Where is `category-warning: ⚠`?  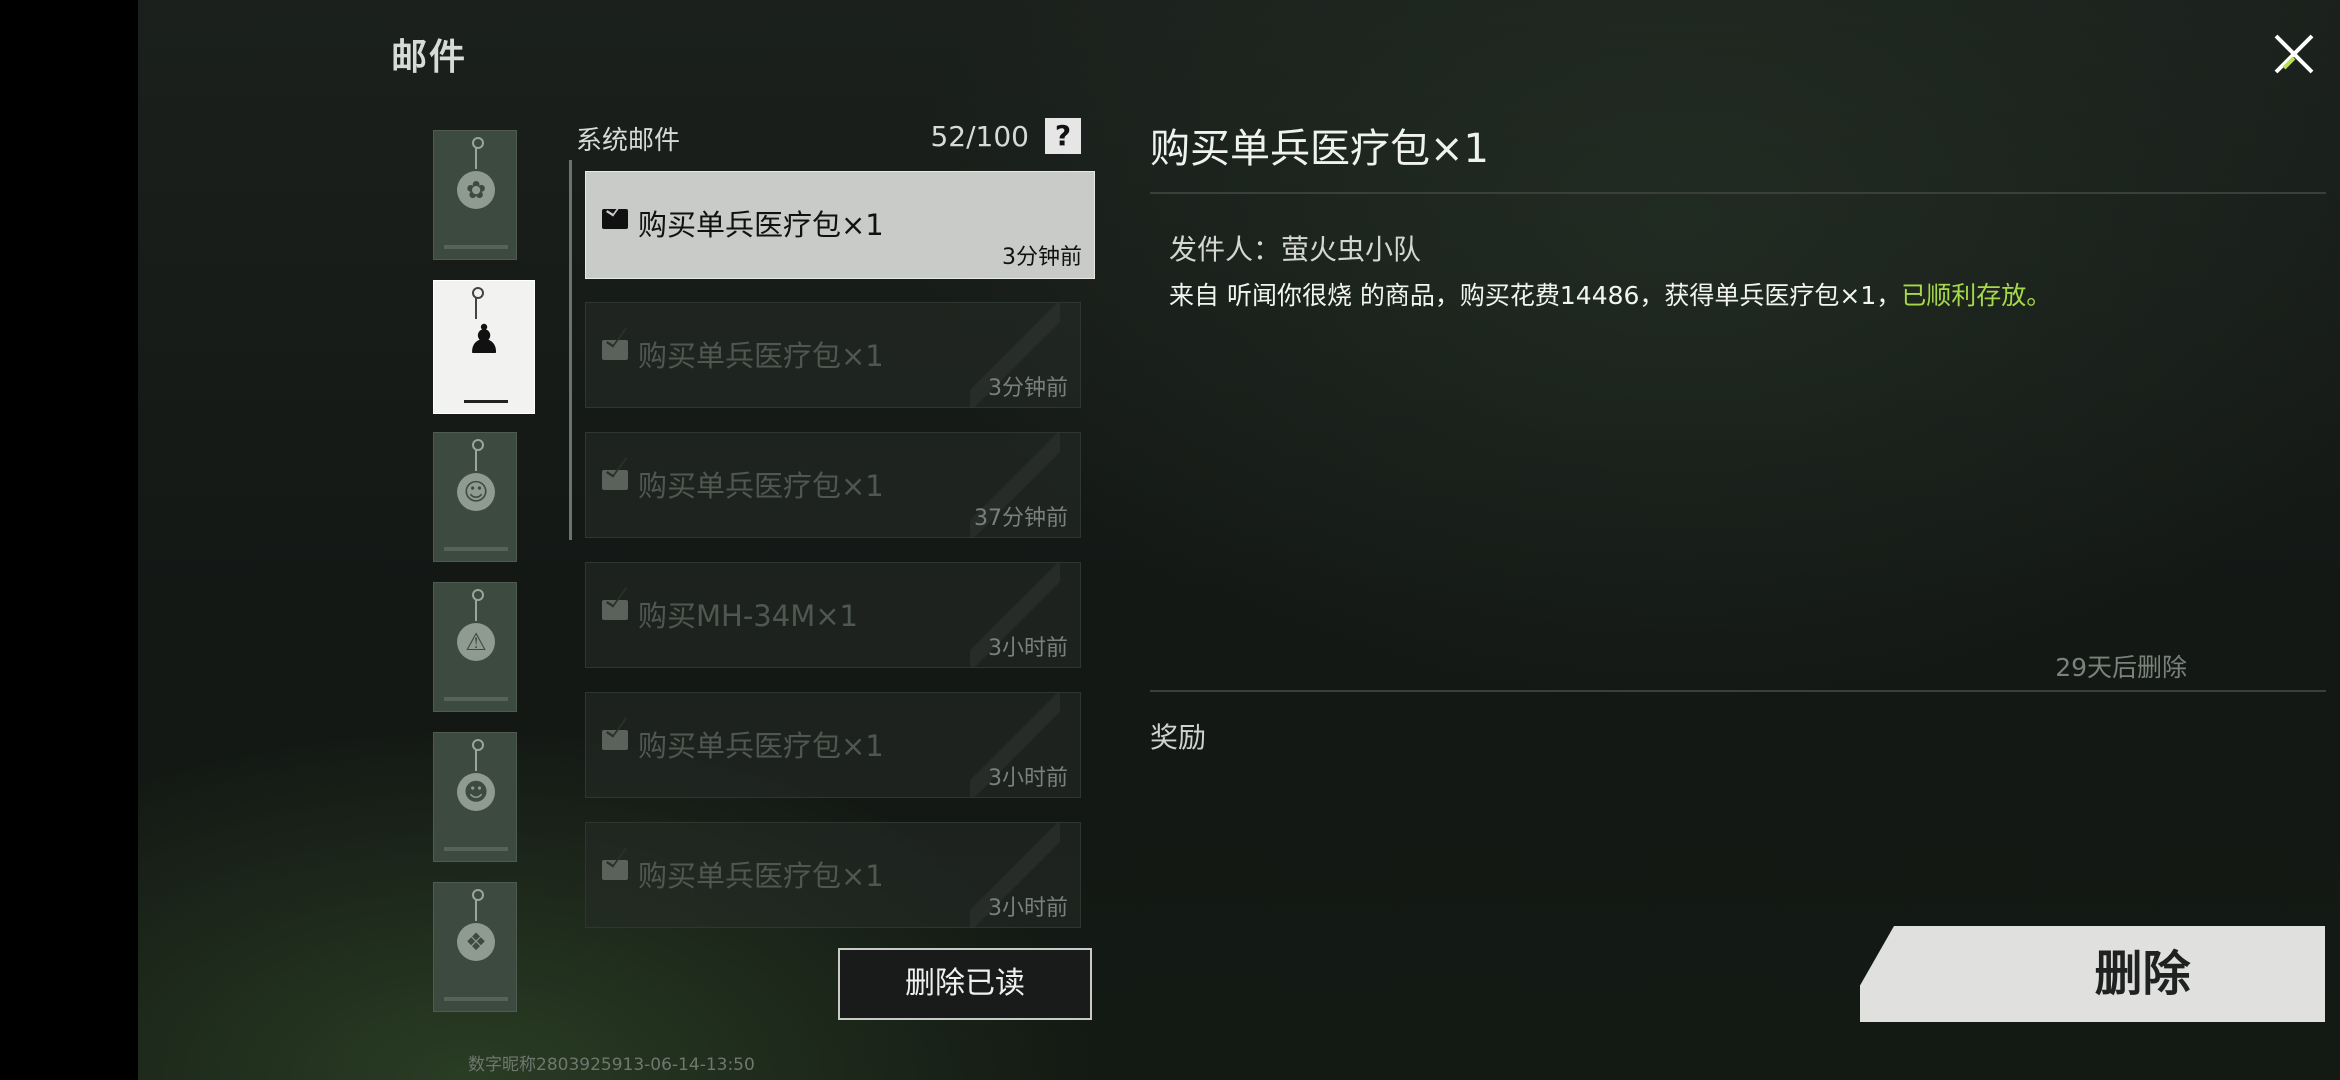
category-warning: ⚠ is located at coordinates (475, 647).